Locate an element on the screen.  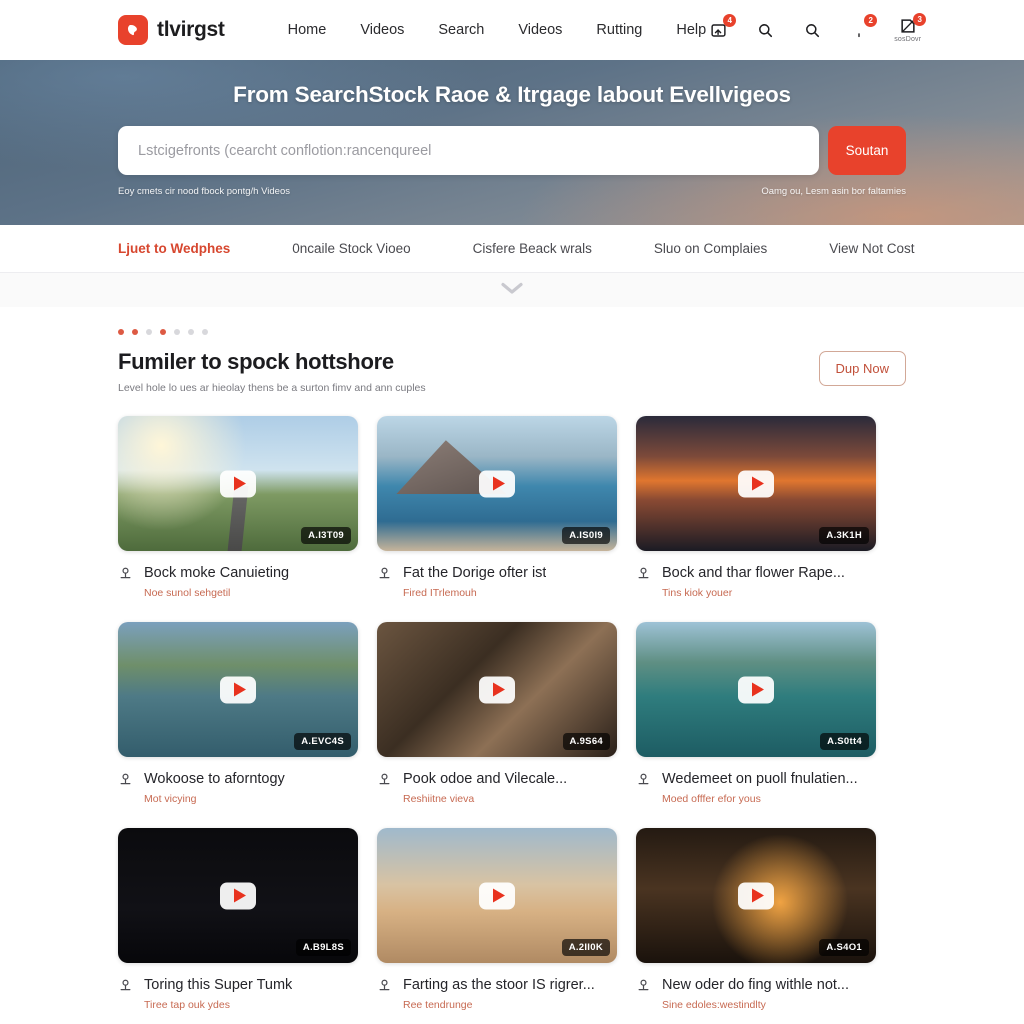
video-subtitle: Sine edoles:westindlty is located at coordinates (714, 1005).